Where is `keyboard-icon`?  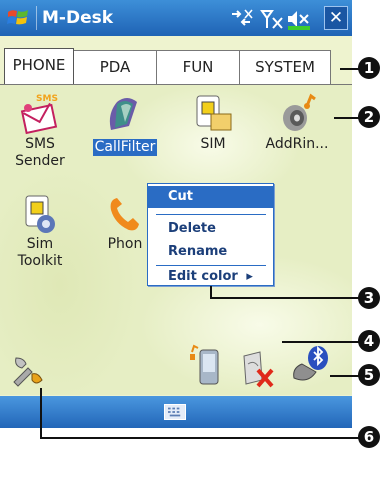 keyboard-icon is located at coordinates (175, 412).